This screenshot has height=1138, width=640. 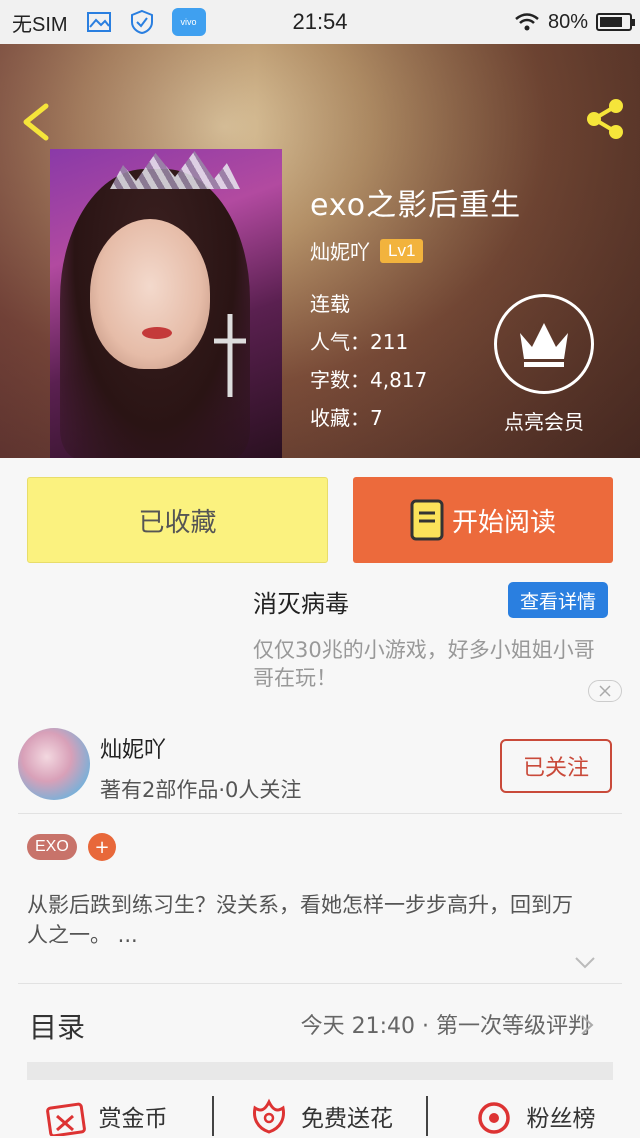 What do you see at coordinates (494, 1118) in the screenshot?
I see `fan-rank-icon` at bounding box center [494, 1118].